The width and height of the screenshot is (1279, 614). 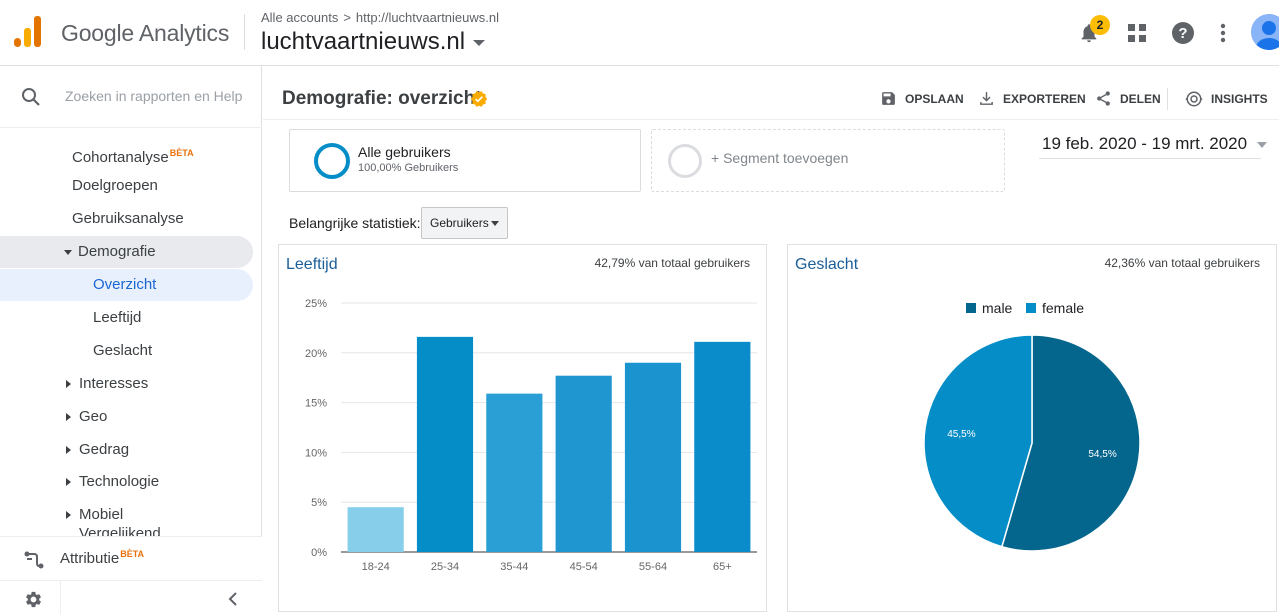 What do you see at coordinates (33, 599) in the screenshot?
I see `gear-icon` at bounding box center [33, 599].